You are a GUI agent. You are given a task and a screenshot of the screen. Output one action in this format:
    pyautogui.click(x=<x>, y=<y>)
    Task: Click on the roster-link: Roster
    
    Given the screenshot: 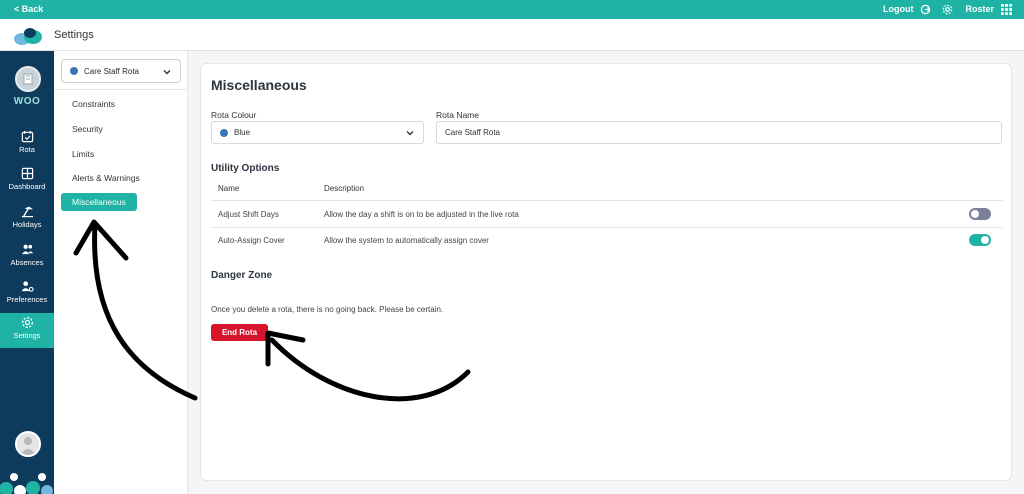 What is the action you would take?
    pyautogui.click(x=979, y=9)
    